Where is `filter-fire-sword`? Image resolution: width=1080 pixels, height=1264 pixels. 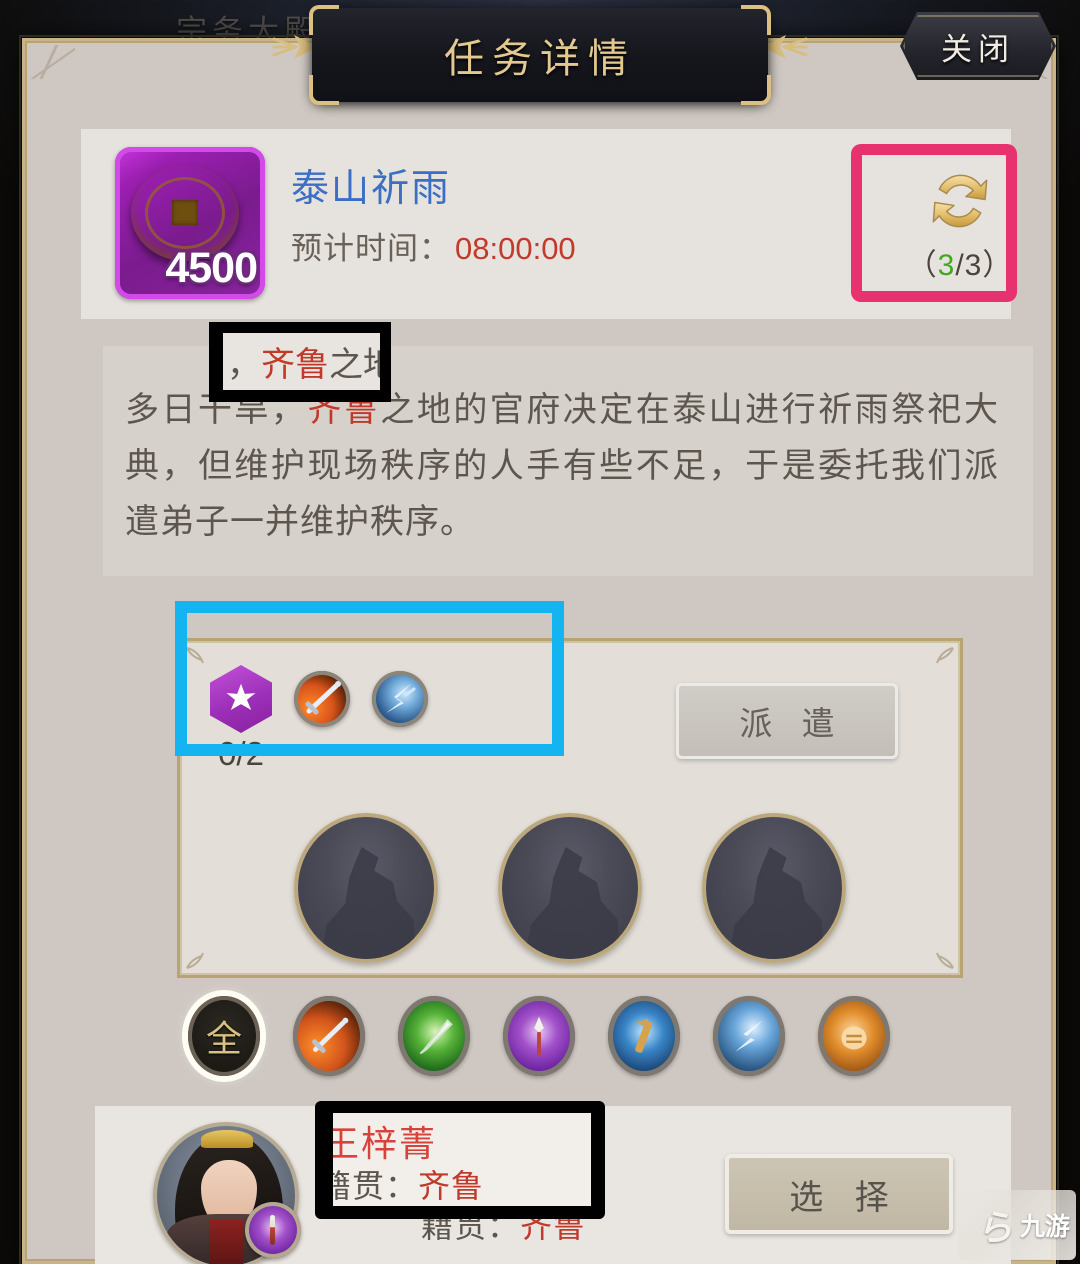
filter-fire-sword is located at coordinates (329, 1036).